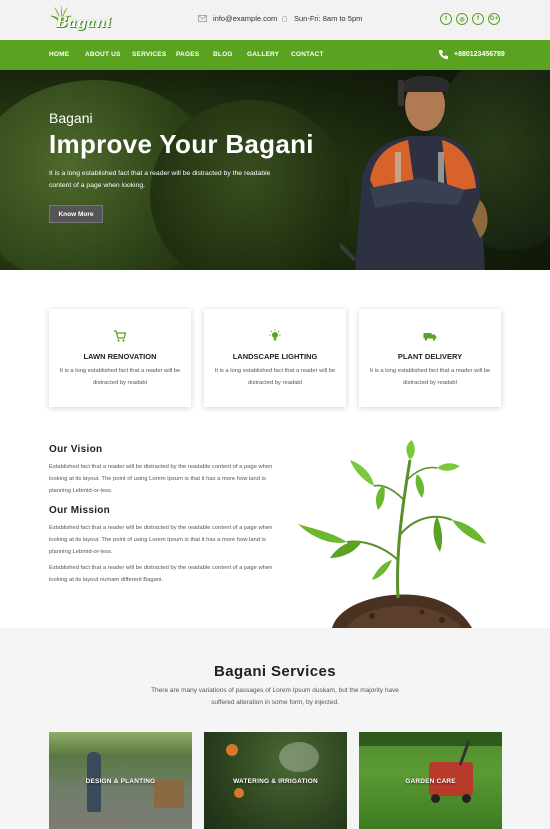 The image size is (550, 829). I want to click on nav-item-home: HOME, so click(59, 54).